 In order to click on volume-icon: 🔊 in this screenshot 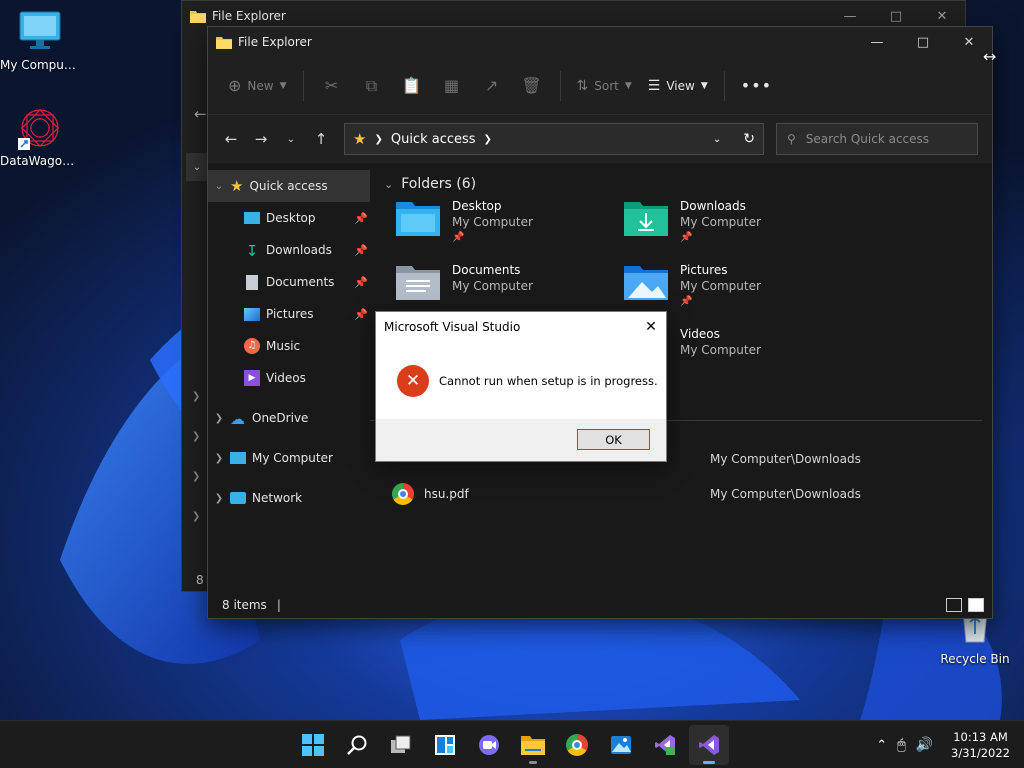, I will do `click(924, 745)`.